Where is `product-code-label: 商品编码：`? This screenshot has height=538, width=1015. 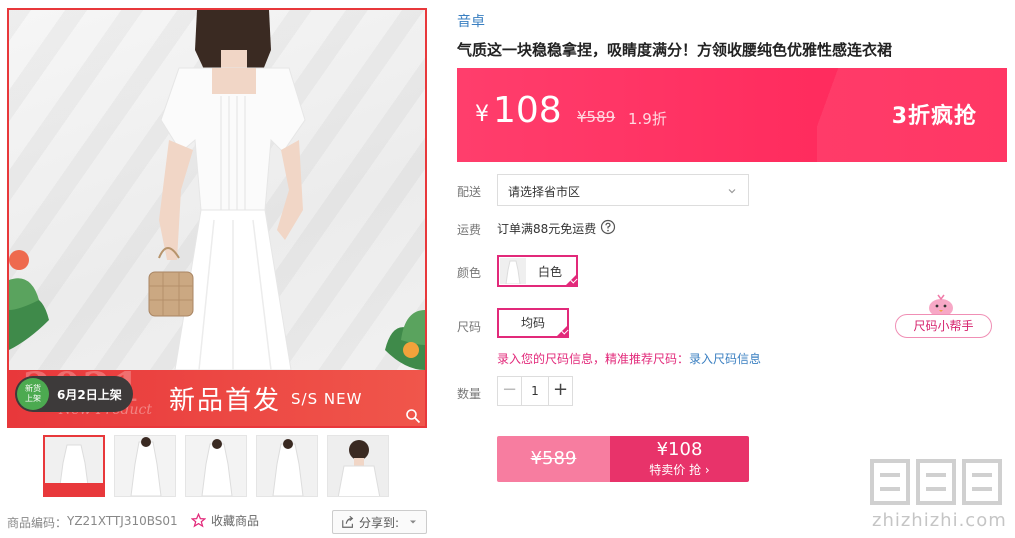 product-code-label: 商品编码： is located at coordinates (37, 523).